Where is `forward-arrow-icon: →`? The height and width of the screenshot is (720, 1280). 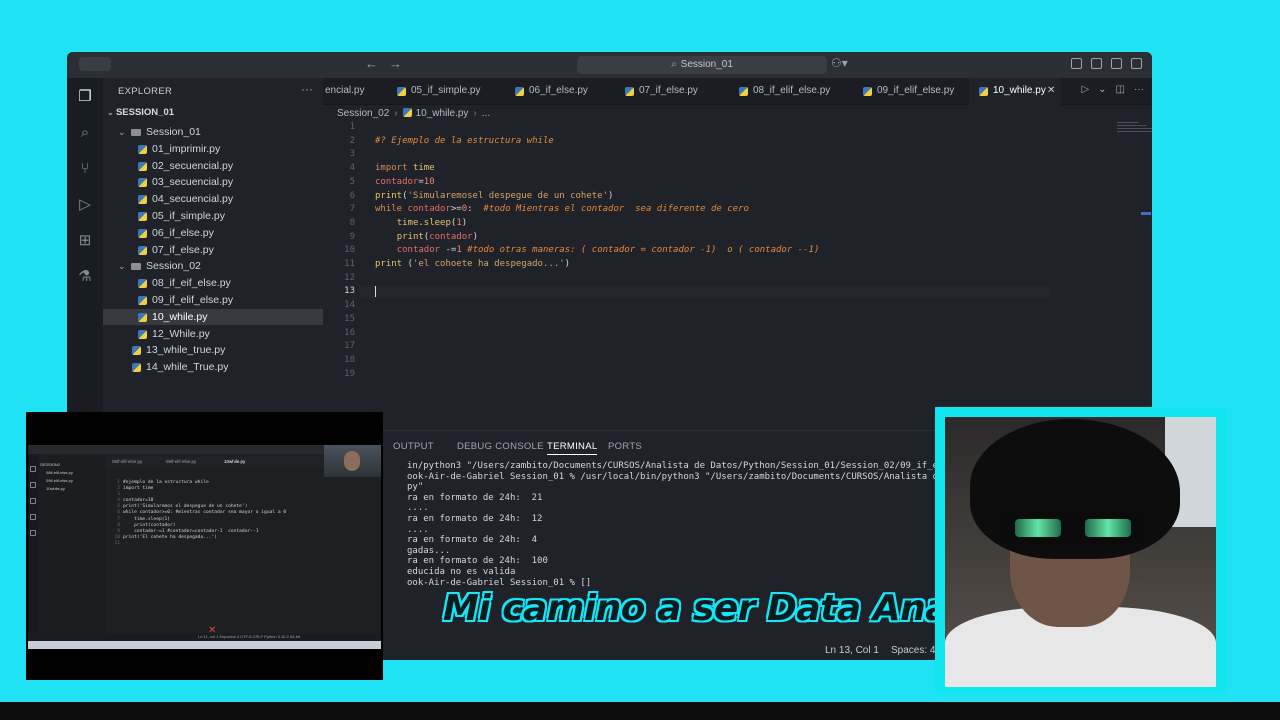 forward-arrow-icon: → is located at coordinates (395, 63).